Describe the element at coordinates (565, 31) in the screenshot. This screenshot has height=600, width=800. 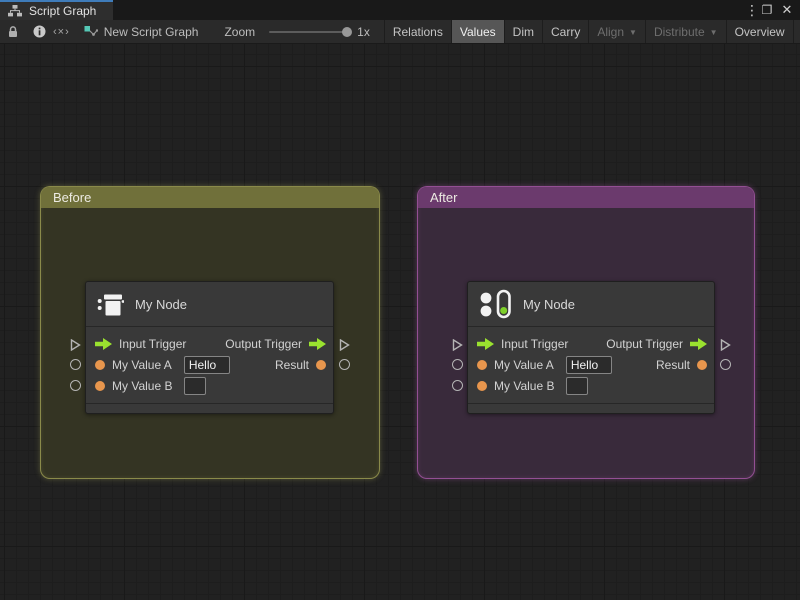
I see `carry-button: Carry` at that location.